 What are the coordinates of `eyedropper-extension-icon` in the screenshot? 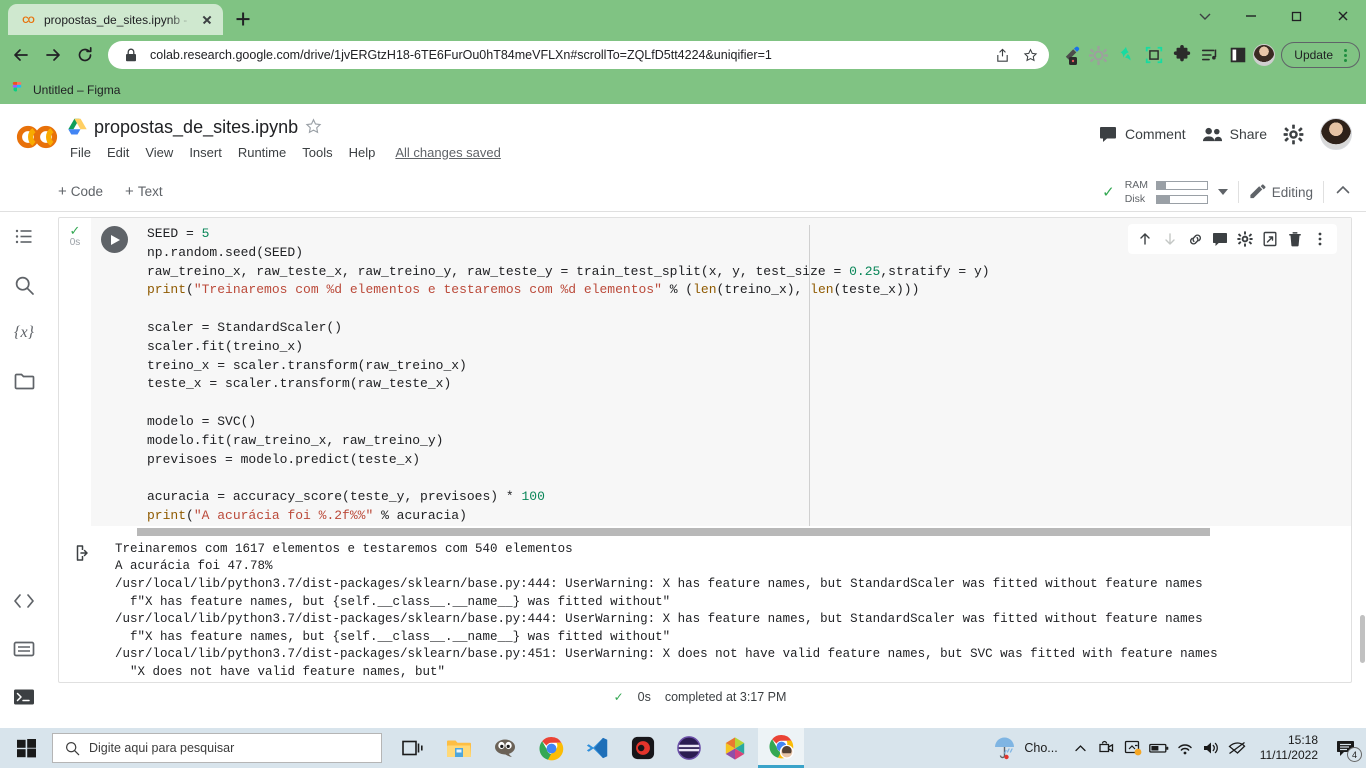 It's located at (1070, 55).